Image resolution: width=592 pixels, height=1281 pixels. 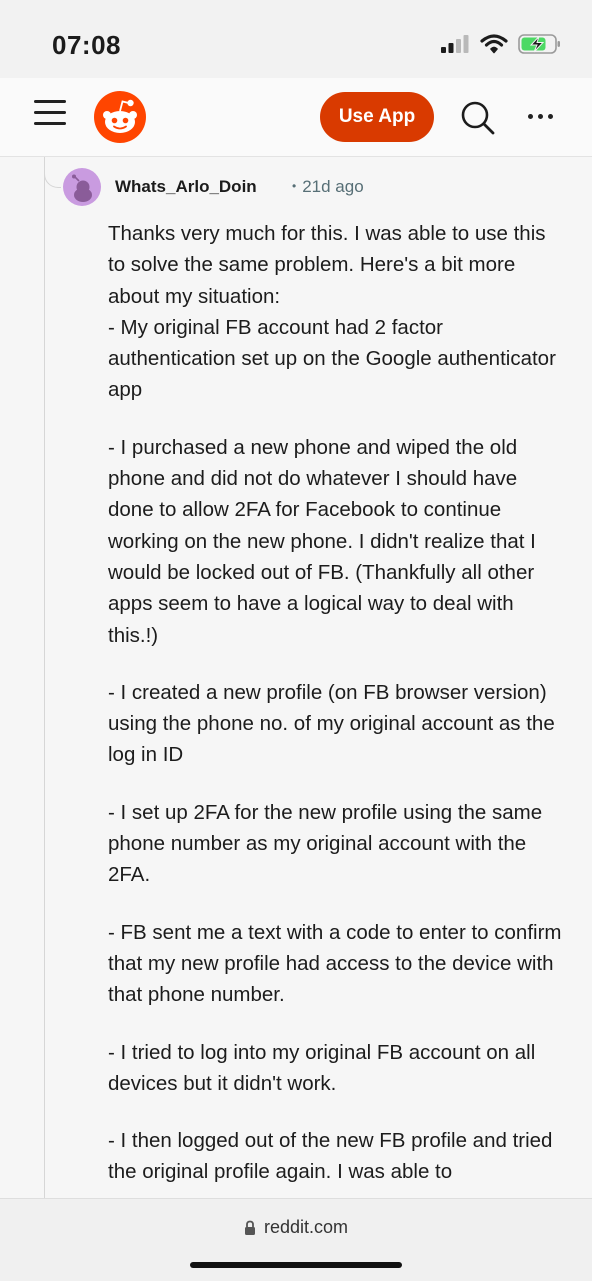 I want to click on status-icons, so click(x=501, y=44).